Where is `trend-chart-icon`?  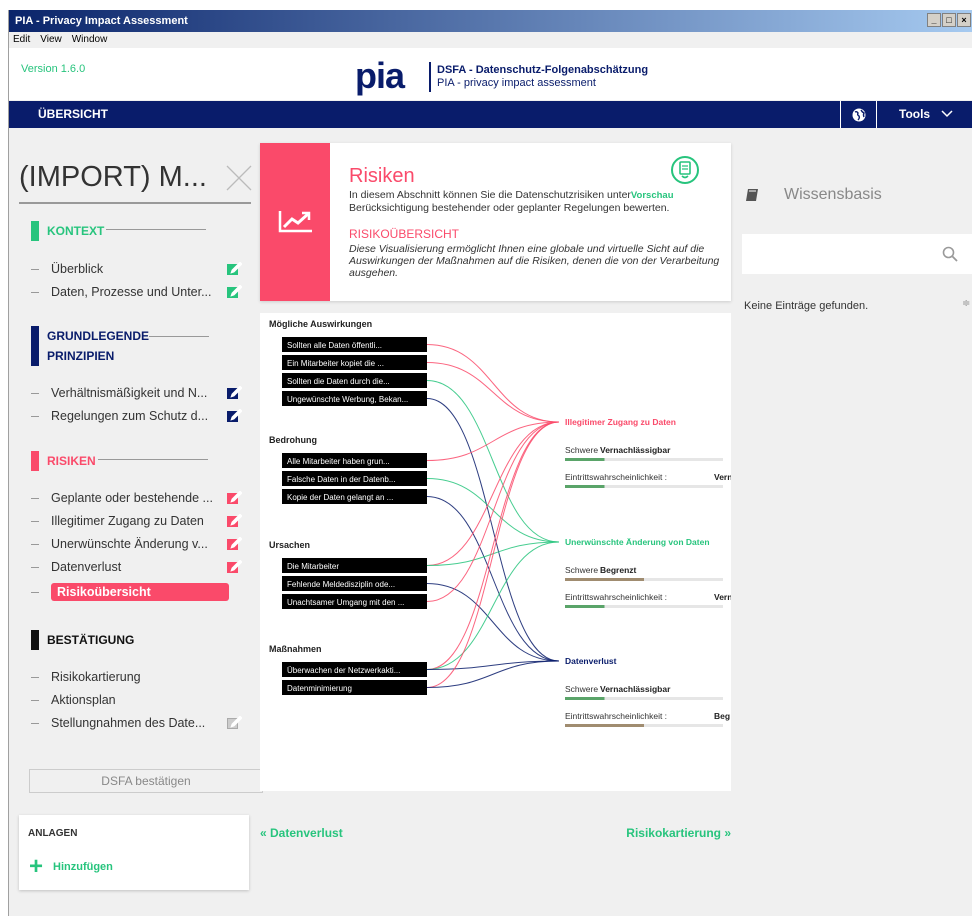
trend-chart-icon is located at coordinates (295, 222).